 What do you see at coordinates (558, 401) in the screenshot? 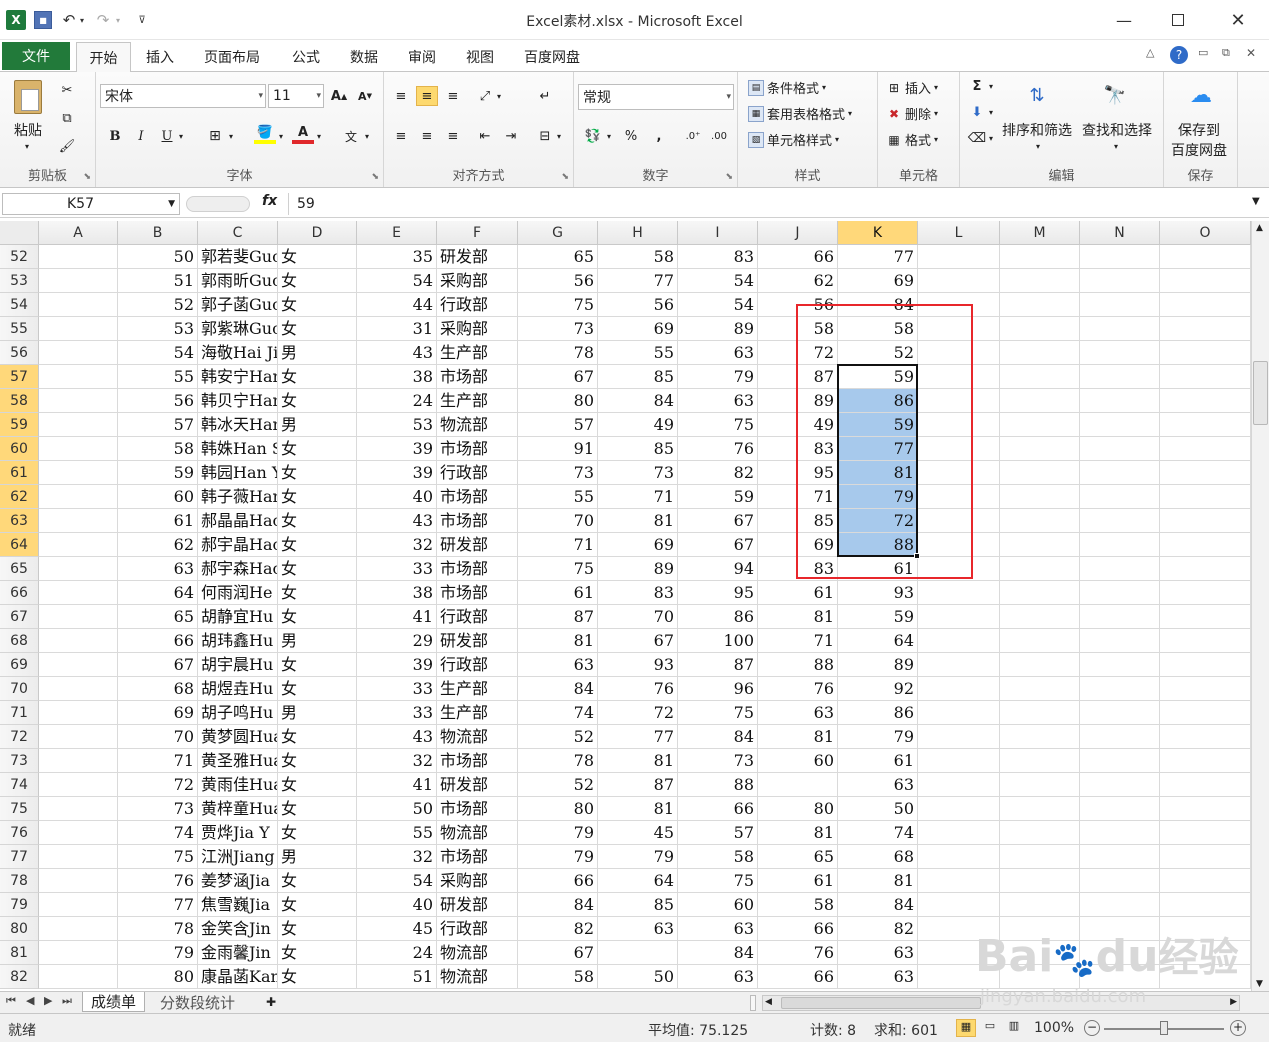
I see `cell-g: 80` at bounding box center [558, 401].